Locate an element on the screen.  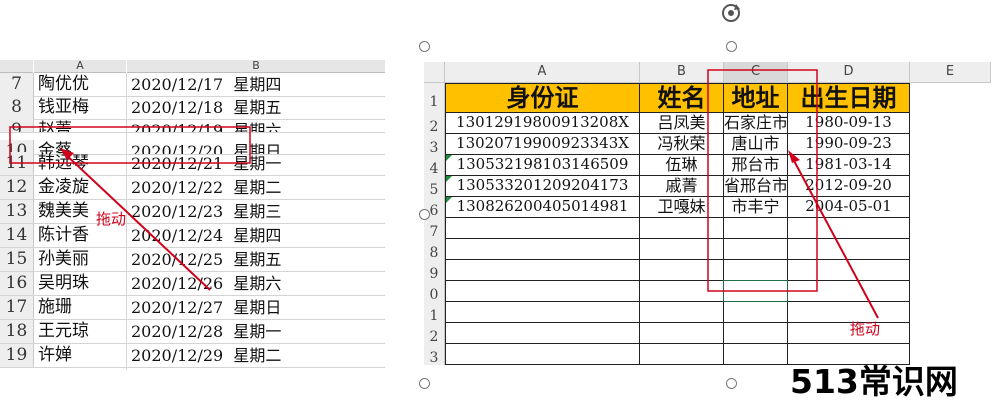
drag-label-right: 拖动 is located at coordinates (865, 329).